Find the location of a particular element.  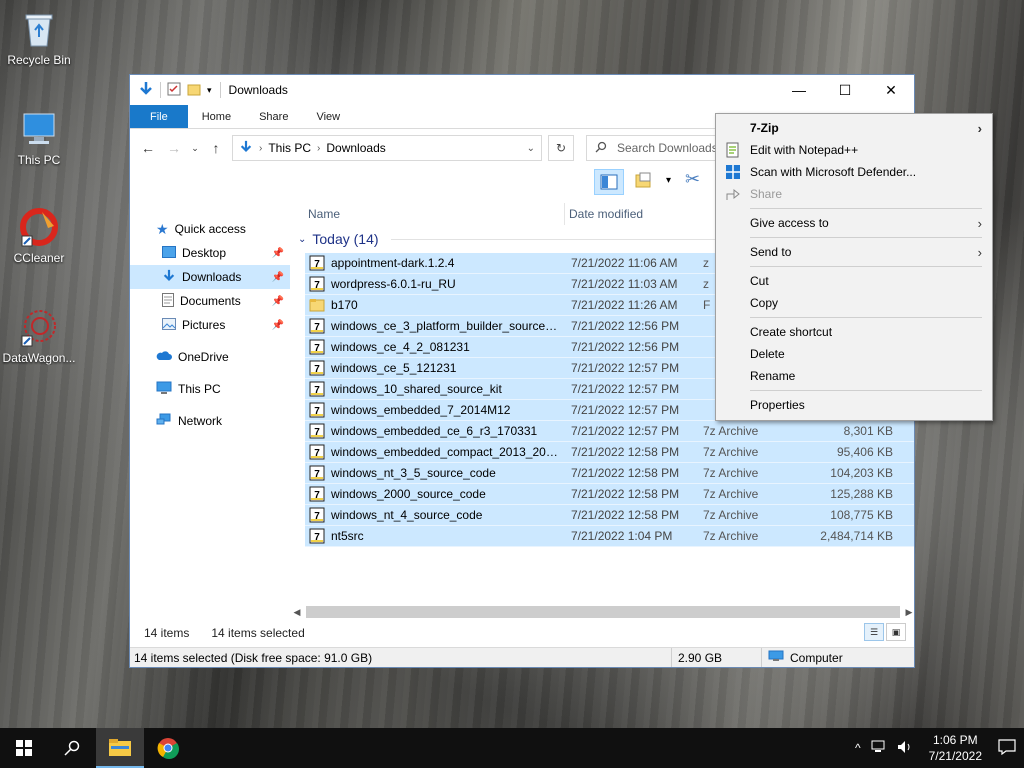

scrollbar-thumb is located at coordinates (603, 612).